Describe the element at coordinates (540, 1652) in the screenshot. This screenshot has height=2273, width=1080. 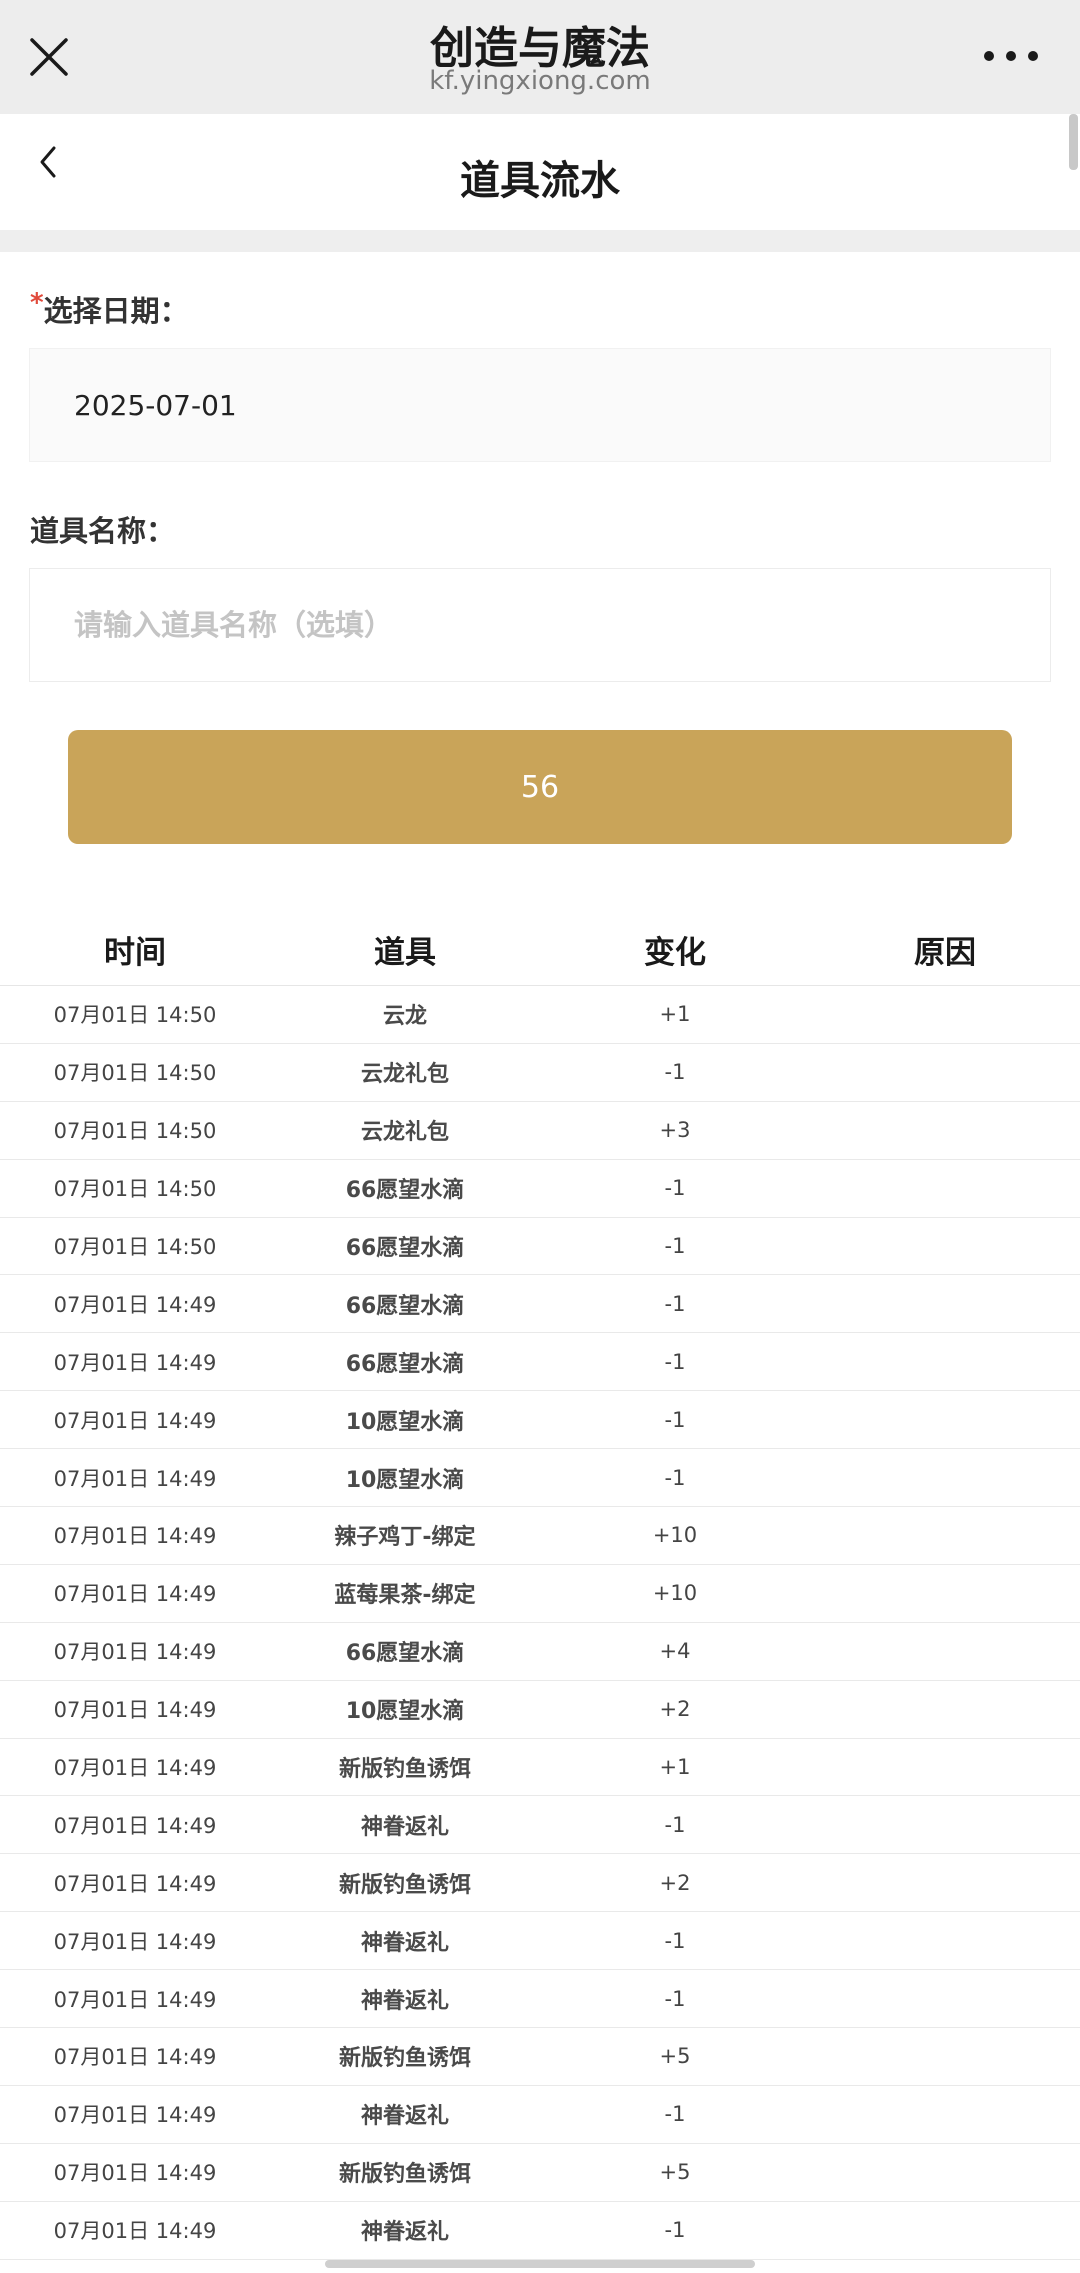
I see `table-row: 07月01日 14:49 66愿望水滴 +4` at that location.